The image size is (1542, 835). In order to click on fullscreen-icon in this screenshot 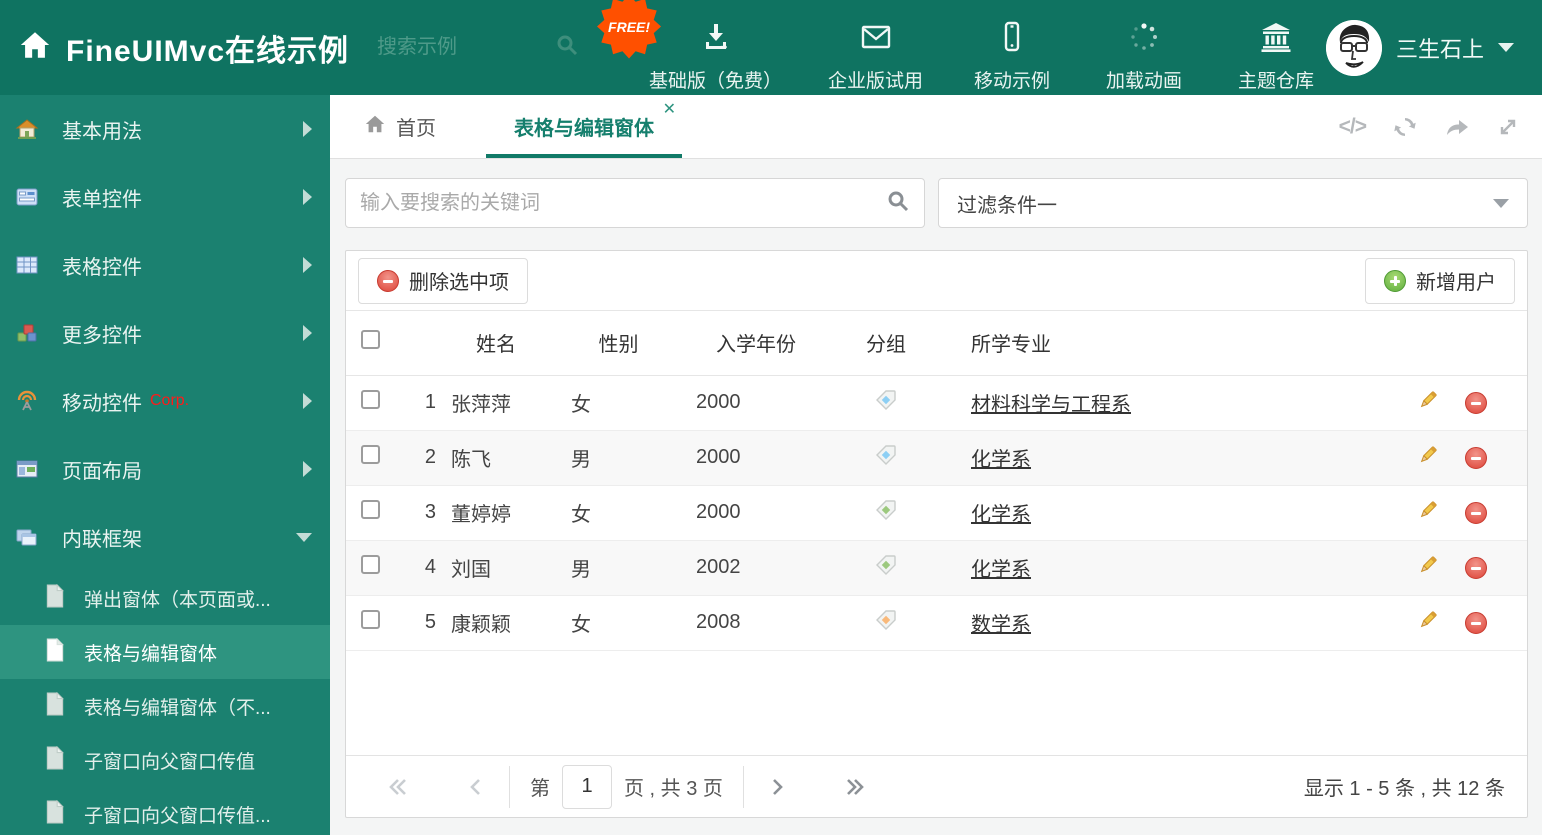, I will do `click(1508, 127)`.